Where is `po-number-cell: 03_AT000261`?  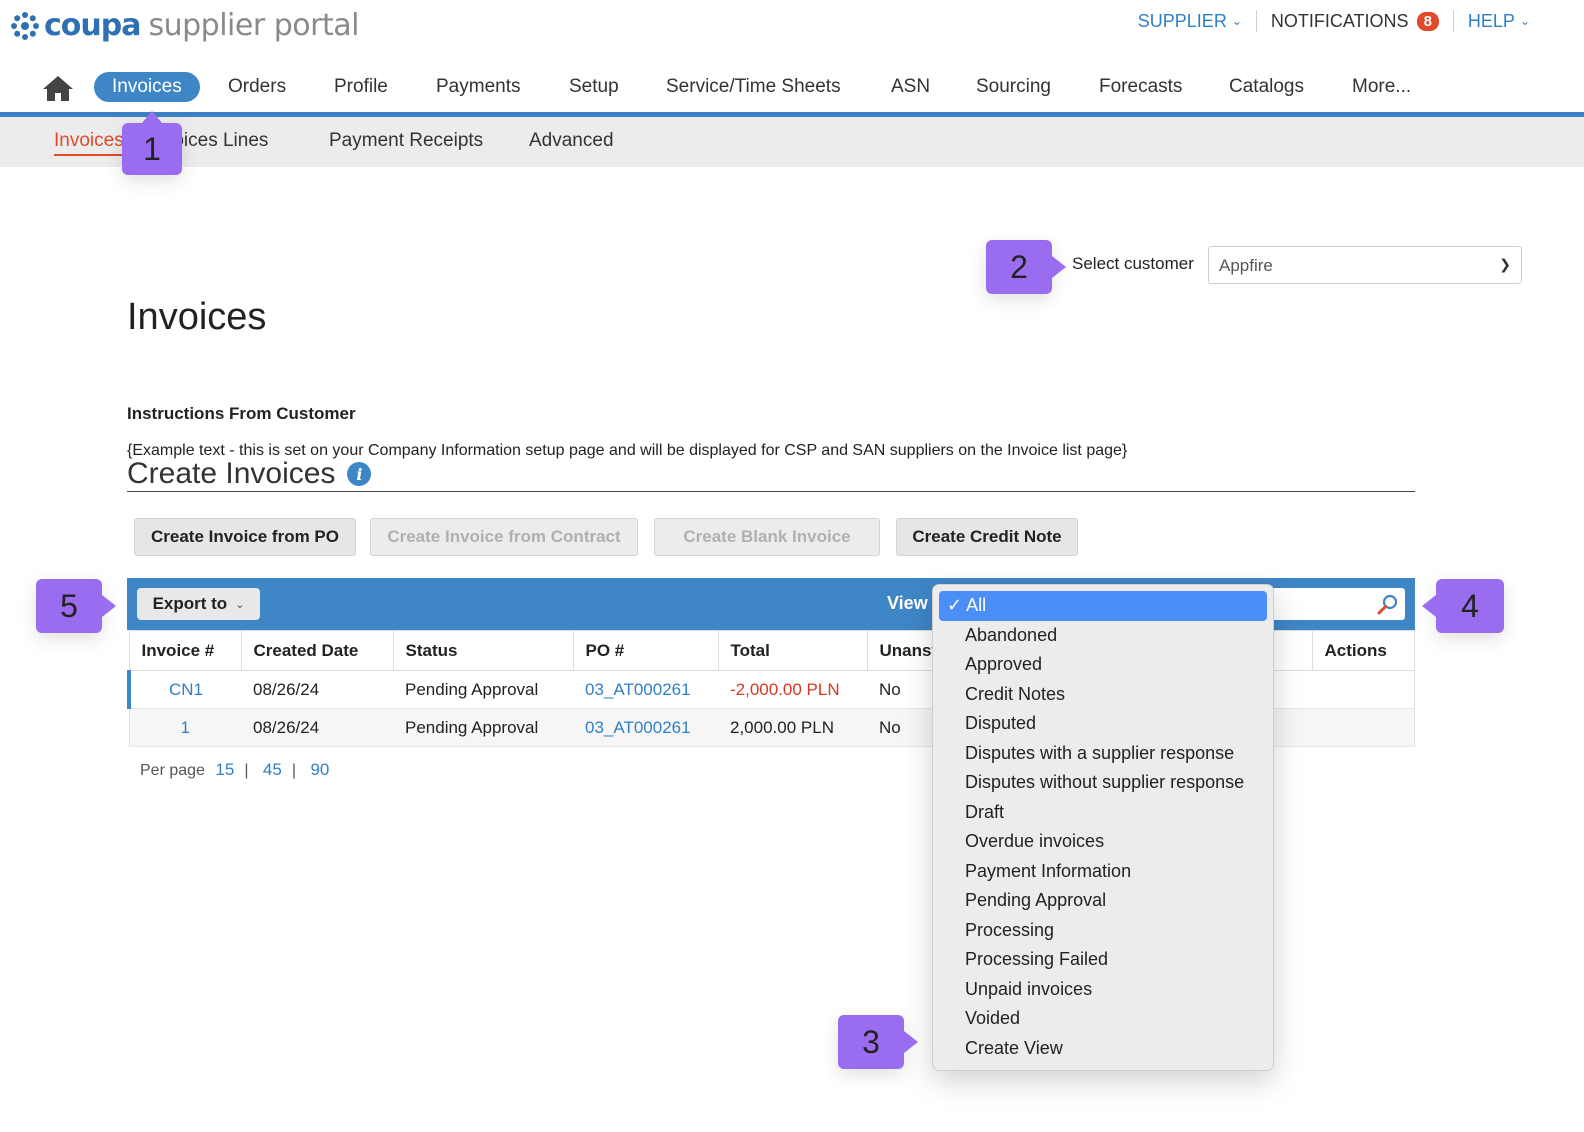
po-number-cell: 03_AT000261 is located at coordinates (645, 689).